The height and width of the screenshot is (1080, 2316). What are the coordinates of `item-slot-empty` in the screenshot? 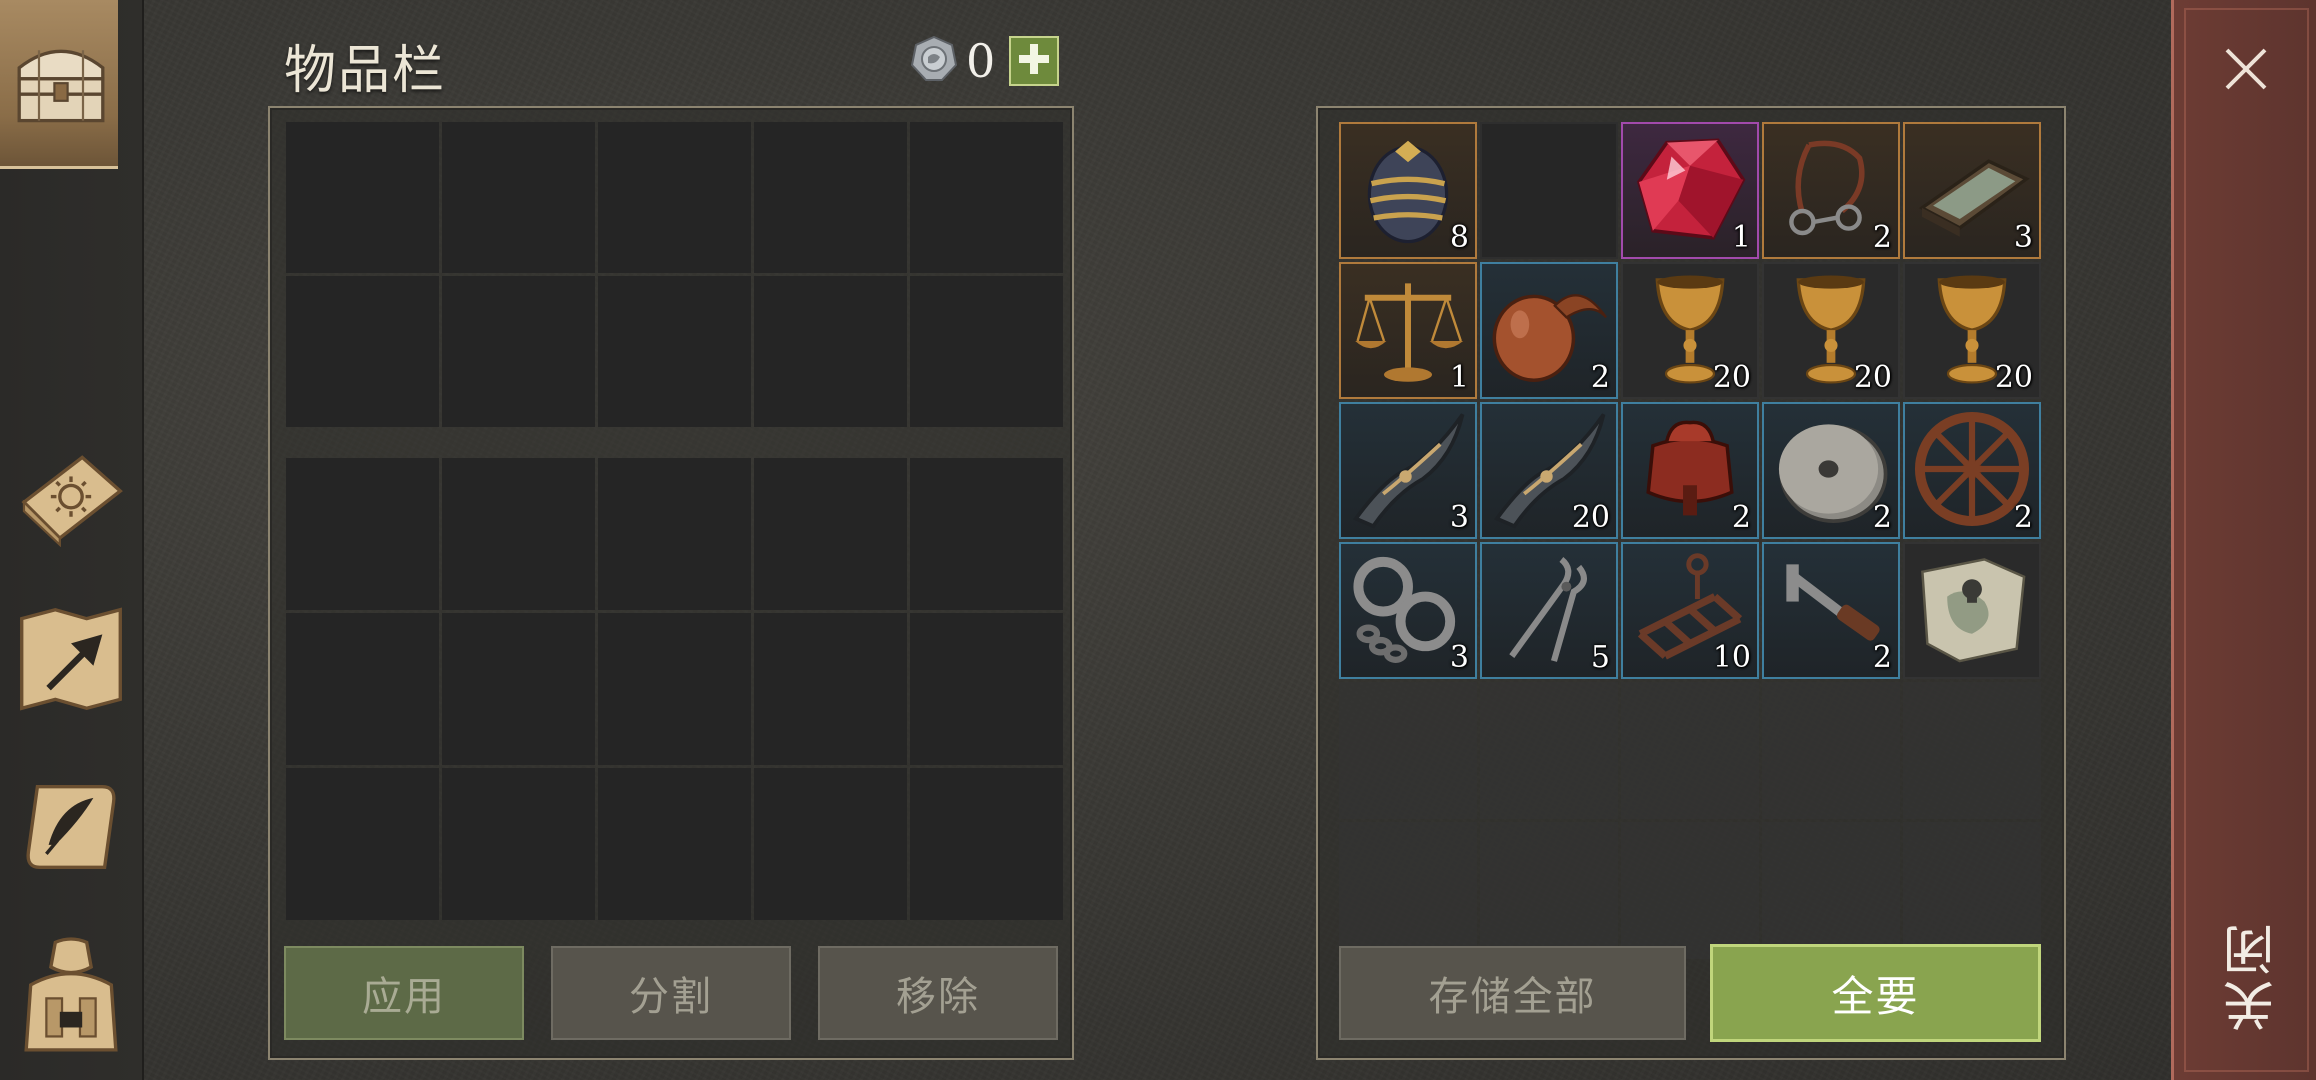 It's located at (1549, 190).